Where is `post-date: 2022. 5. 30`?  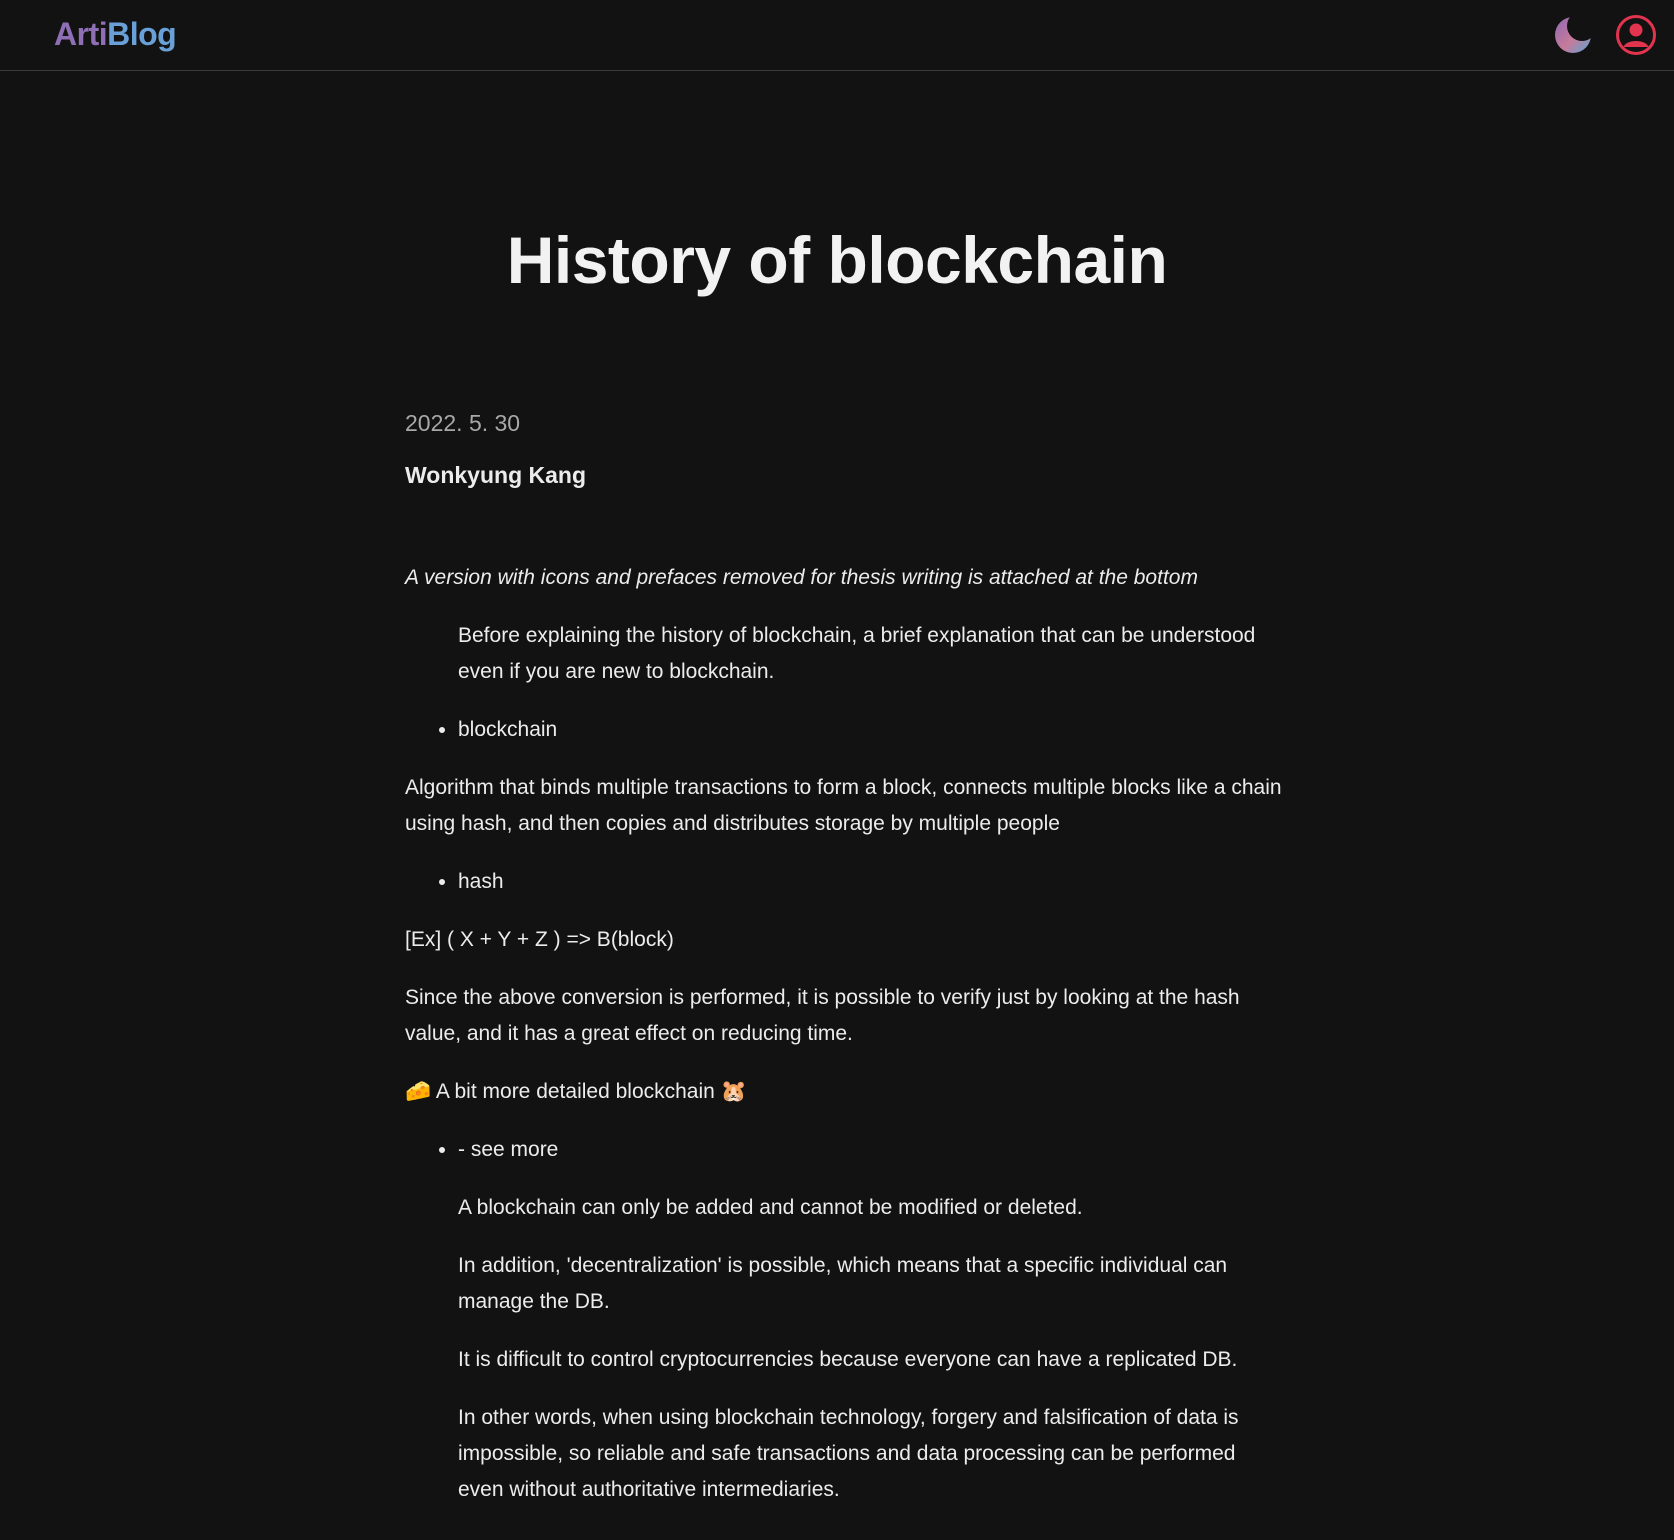 post-date: 2022. 5. 30 is located at coordinates (463, 423).